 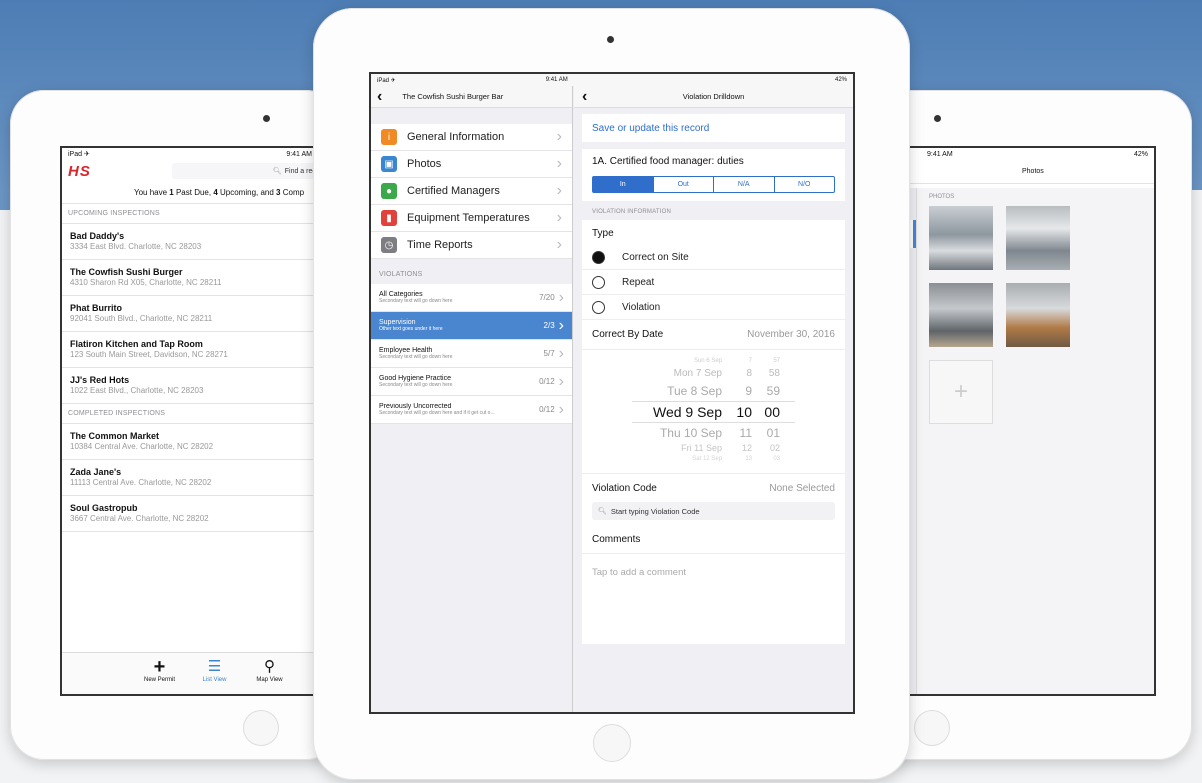 I want to click on tab-bar: + New Permit ☰ List View ⚲ Map View, so click(x=200, y=673).